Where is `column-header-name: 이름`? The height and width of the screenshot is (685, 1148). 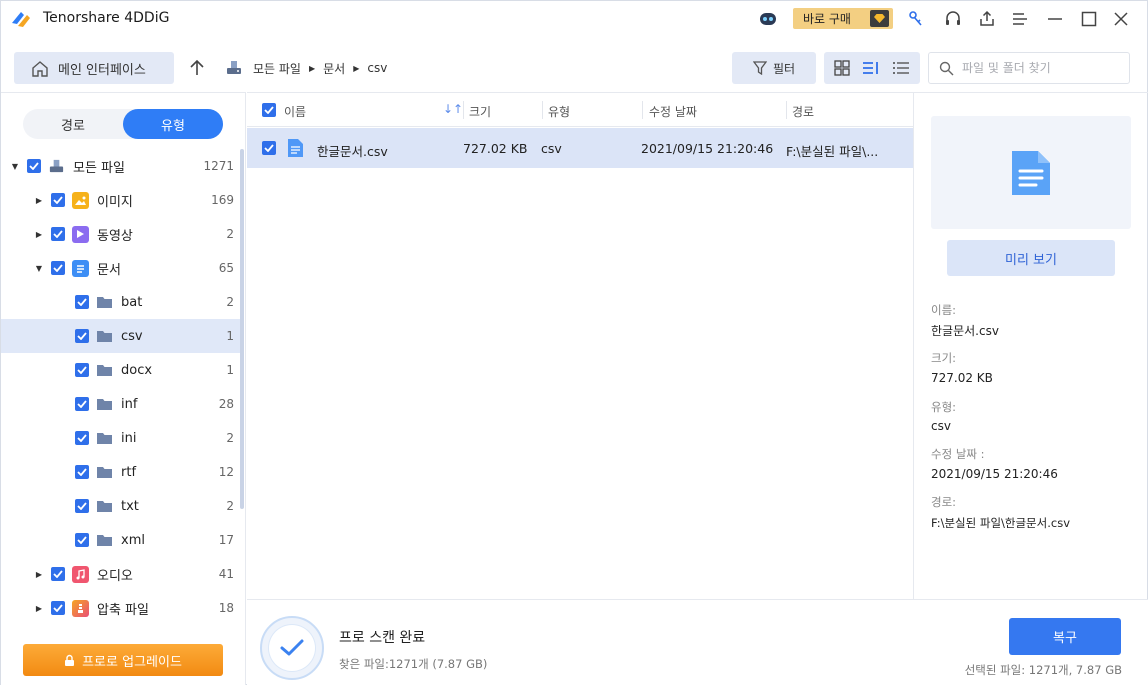
column-header-name: 이름 is located at coordinates (295, 111).